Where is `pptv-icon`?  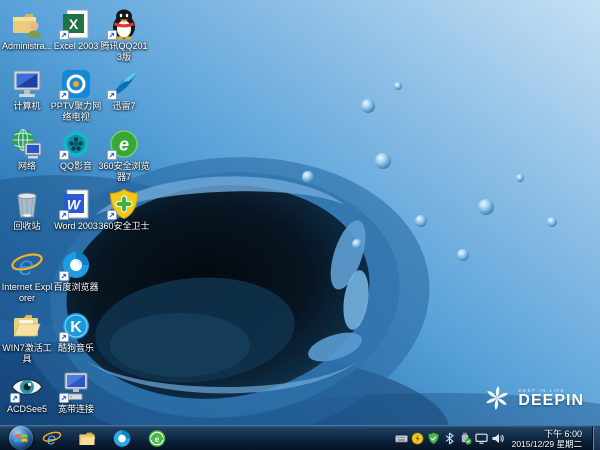 pptv-icon is located at coordinates (76, 84).